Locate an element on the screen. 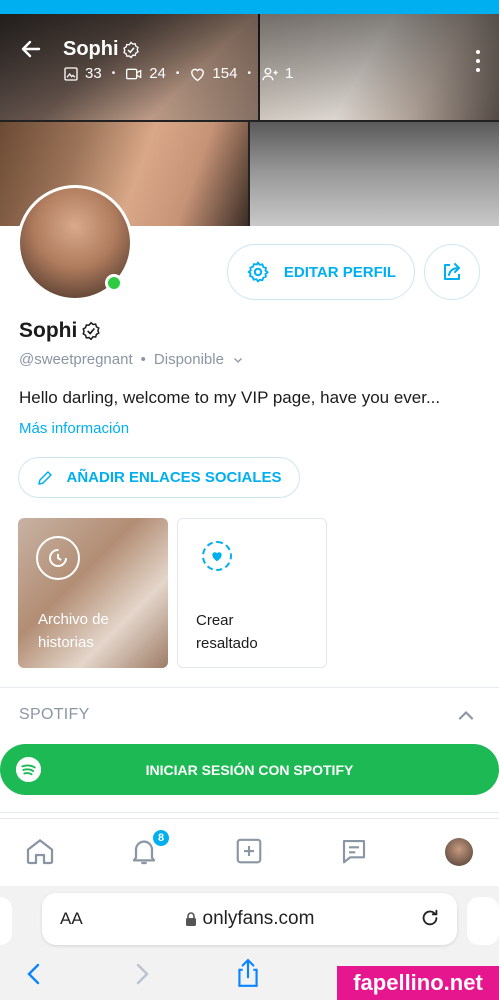 This screenshot has height=1000, width=499. browser-forward-button is located at coordinates (142, 976).